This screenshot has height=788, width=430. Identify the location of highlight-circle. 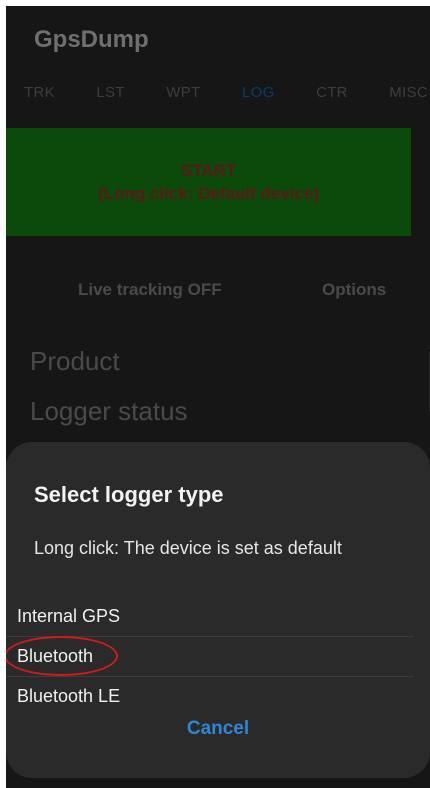
(62, 656).